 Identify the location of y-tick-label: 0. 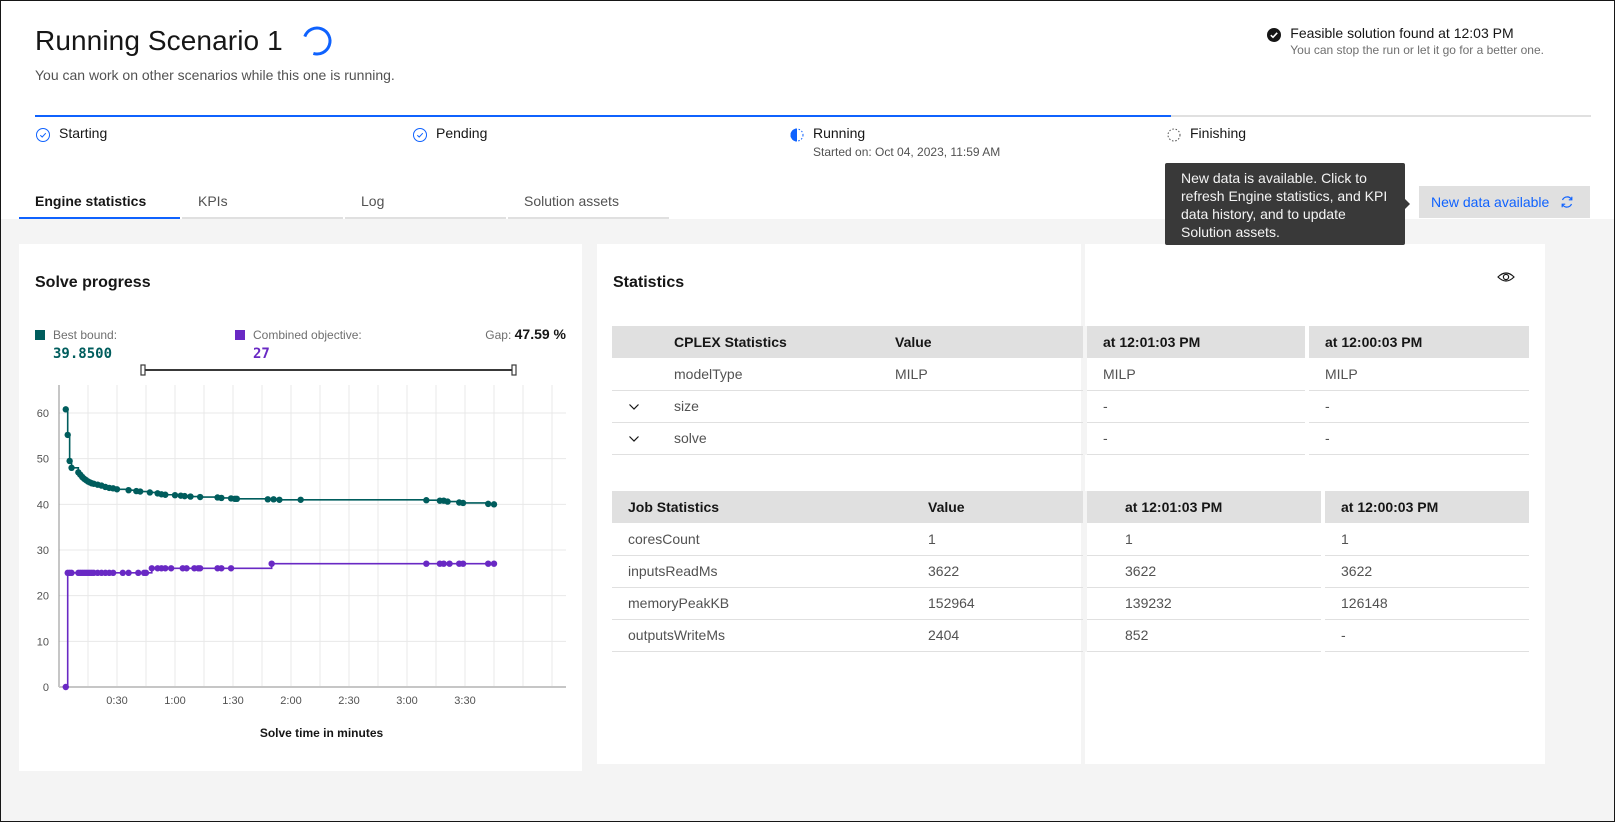
(46, 688).